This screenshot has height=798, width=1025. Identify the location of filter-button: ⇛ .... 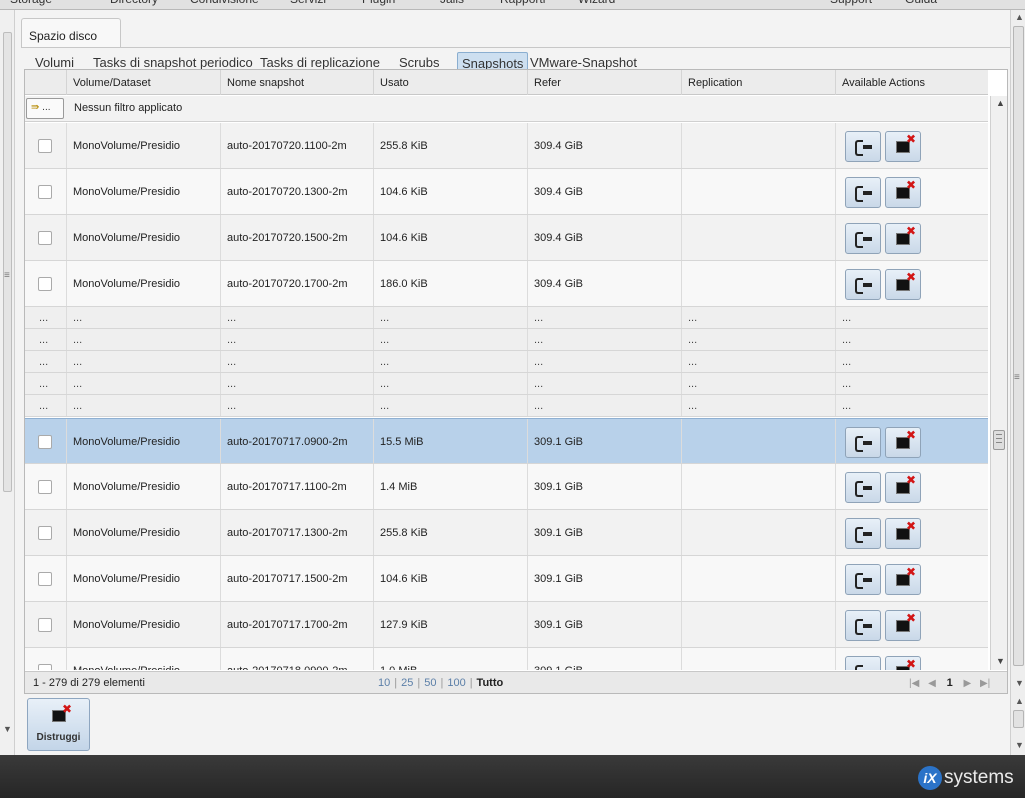
(45, 108).